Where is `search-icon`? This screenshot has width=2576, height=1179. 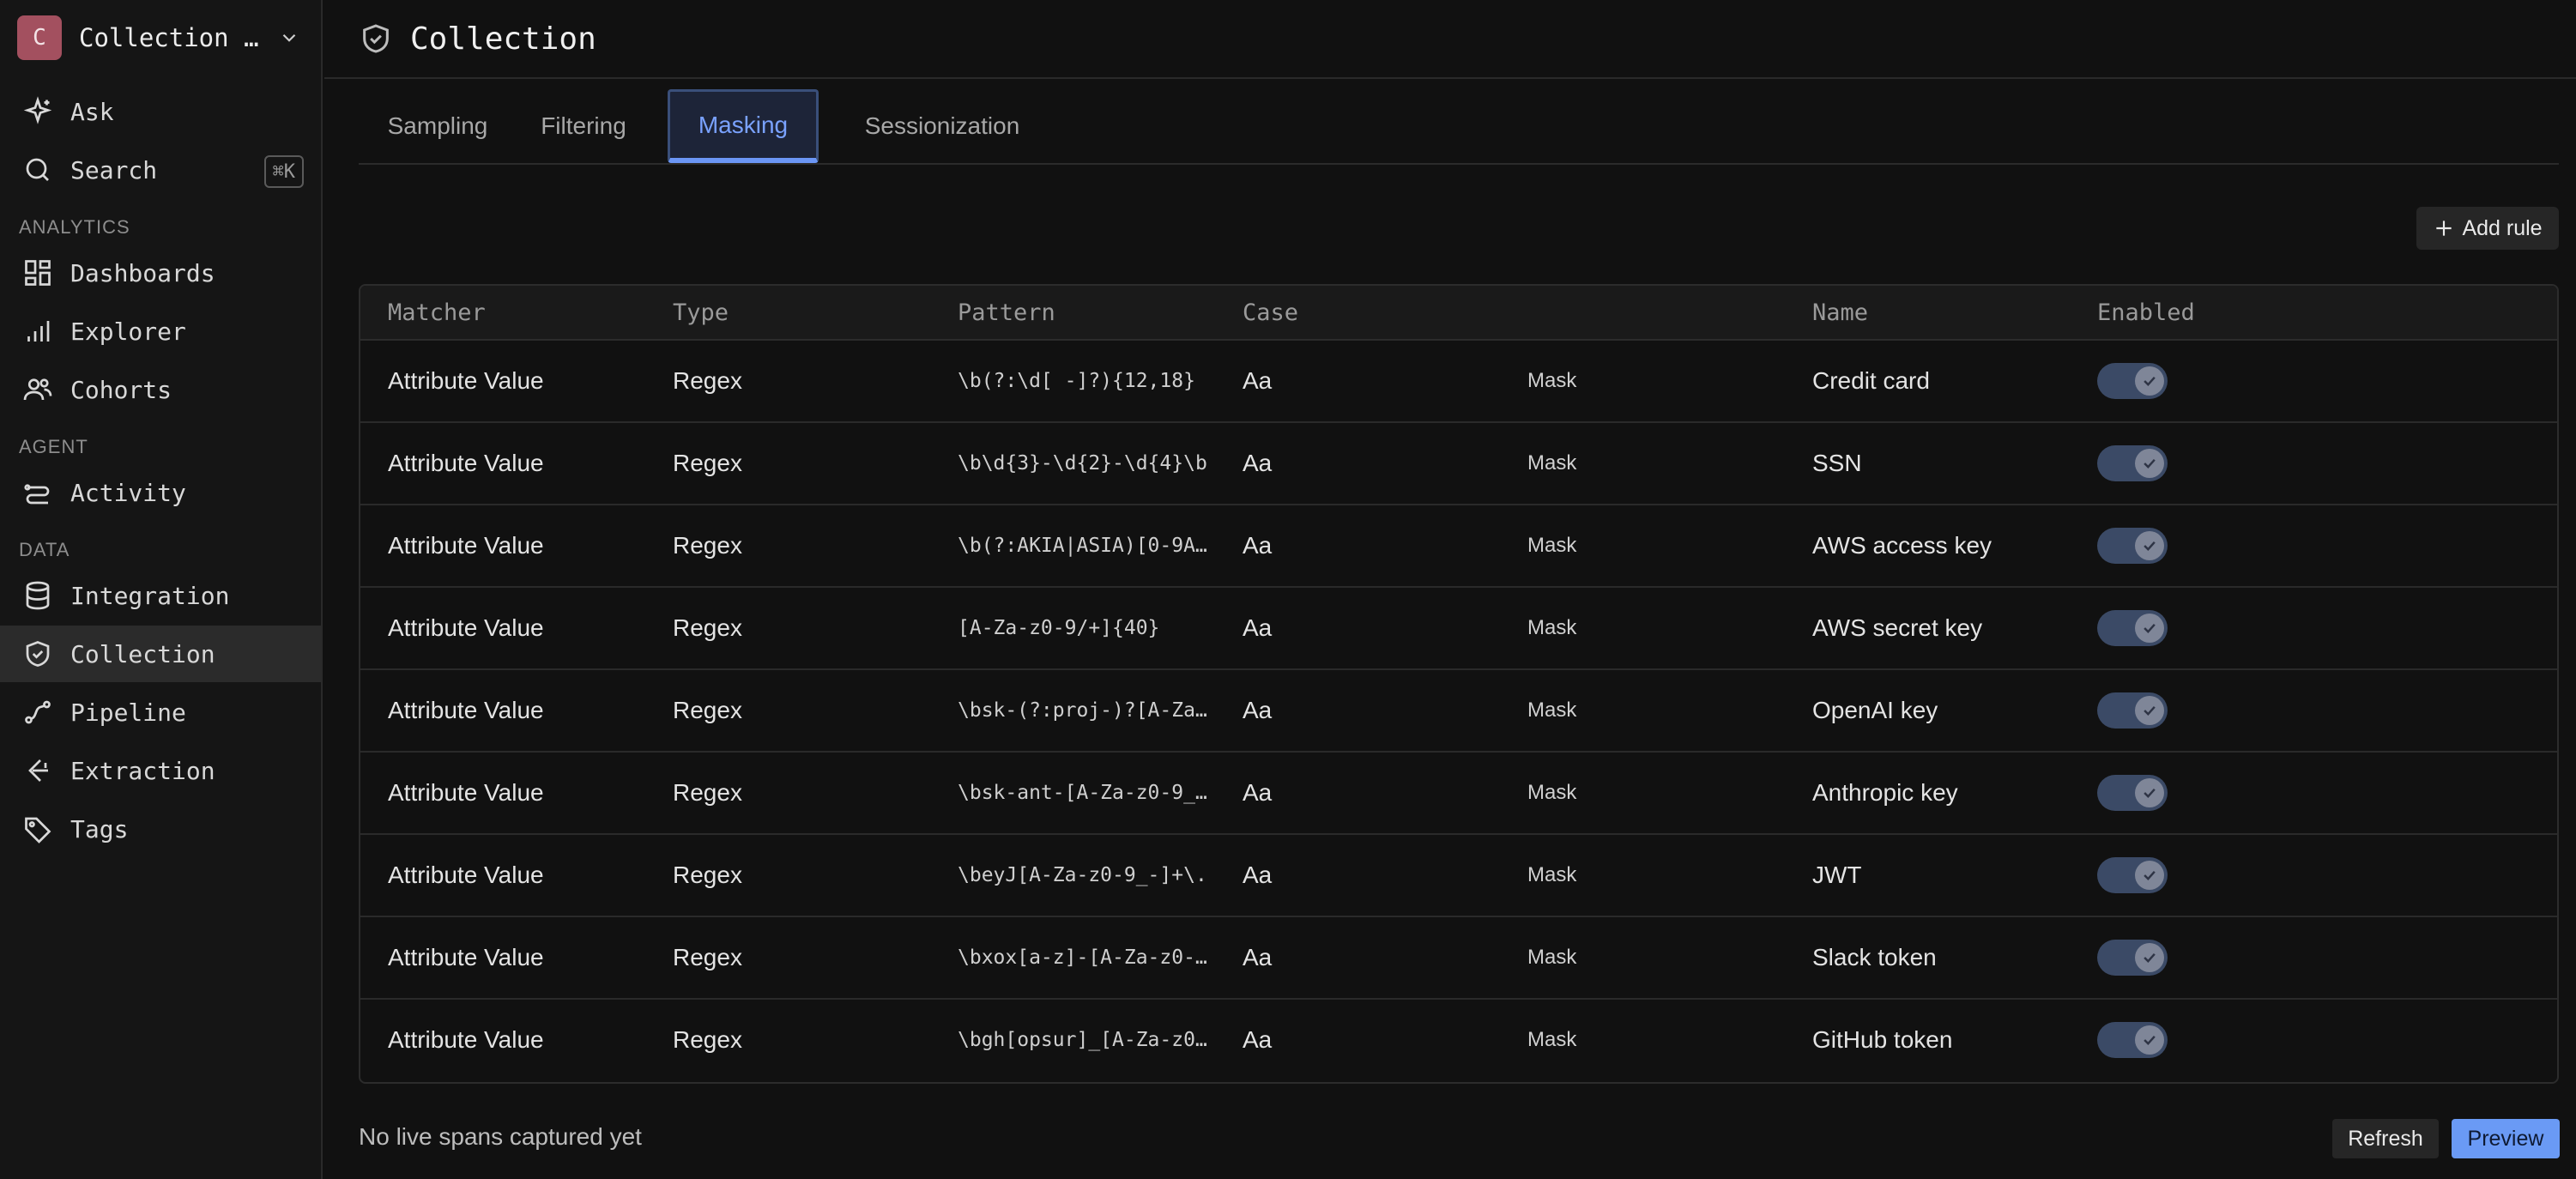 search-icon is located at coordinates (37, 169).